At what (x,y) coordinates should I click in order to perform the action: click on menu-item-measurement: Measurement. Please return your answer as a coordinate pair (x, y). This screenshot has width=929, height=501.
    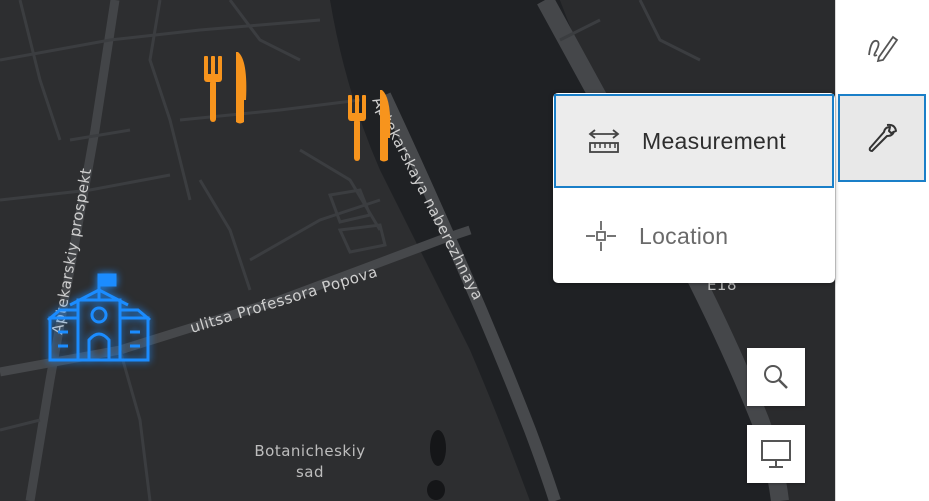
    Looking at the image, I should click on (694, 141).